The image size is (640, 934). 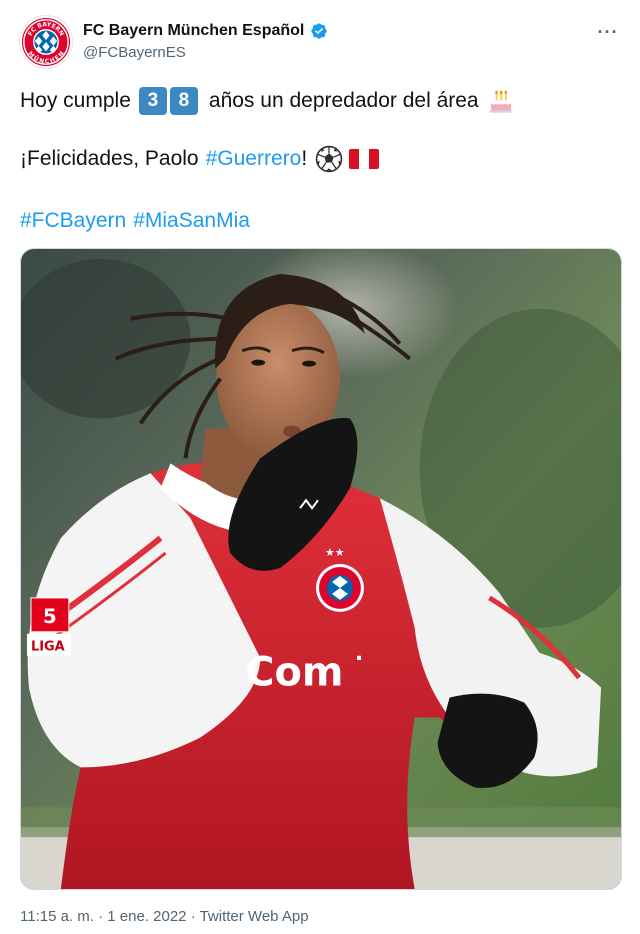 I want to click on tweet-text-segment: Hoy cumple, so click(x=75, y=100).